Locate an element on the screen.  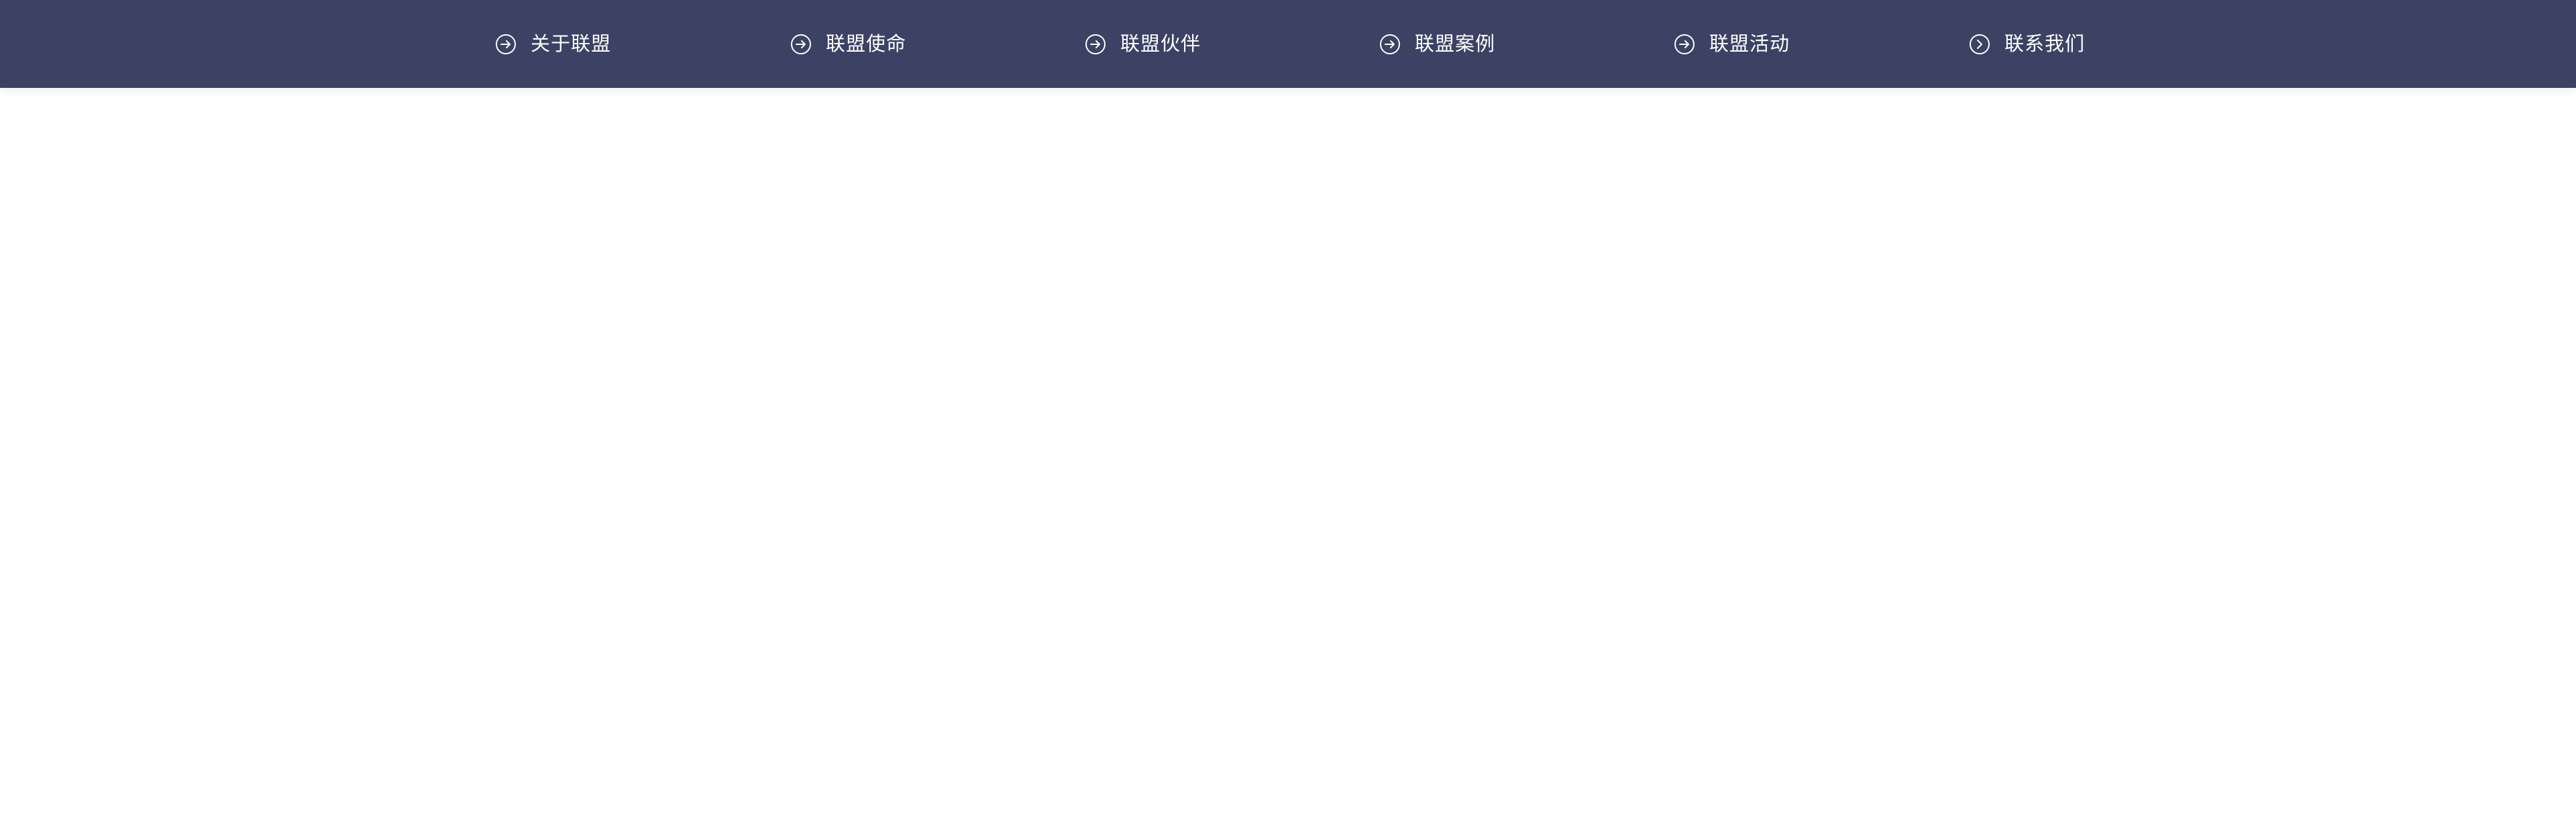
nav-item-label: 联盟活动 is located at coordinates (1749, 44).